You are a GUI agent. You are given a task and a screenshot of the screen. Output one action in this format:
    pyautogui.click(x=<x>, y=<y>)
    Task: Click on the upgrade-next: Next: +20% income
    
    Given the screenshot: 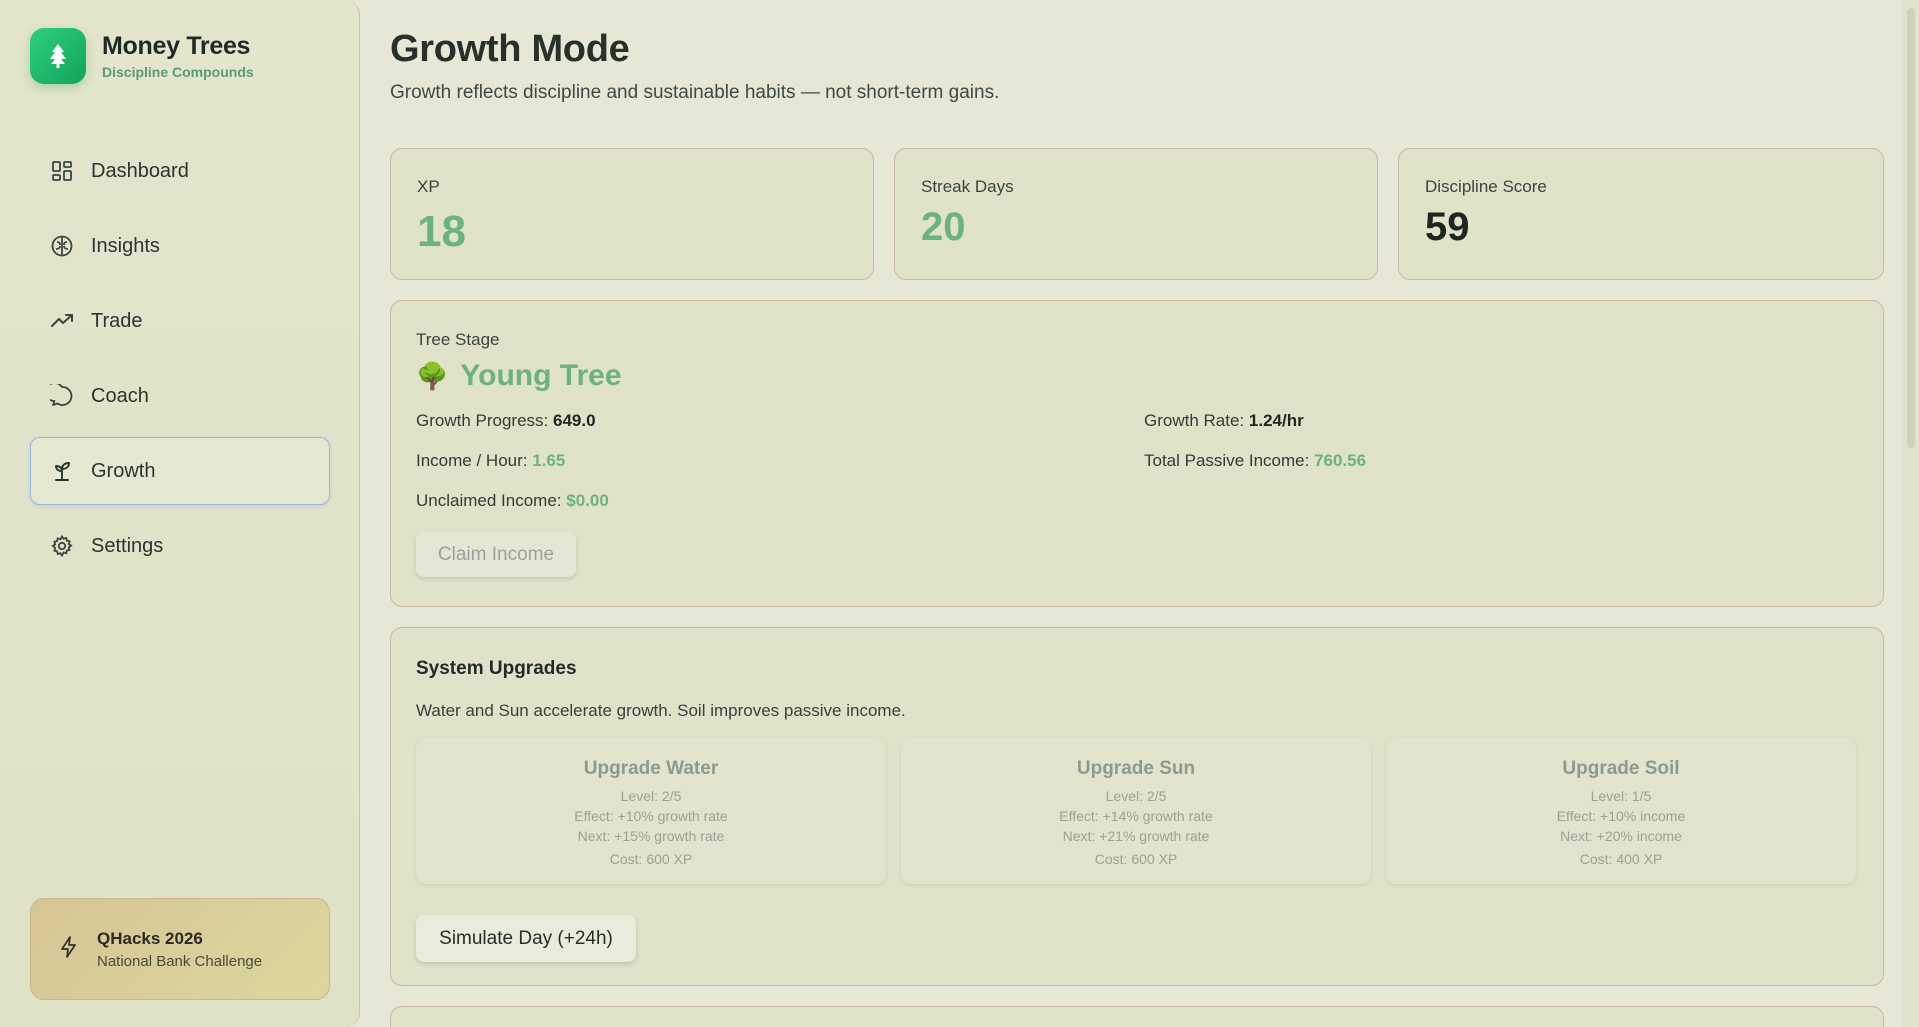 What is the action you would take?
    pyautogui.click(x=1621, y=836)
    